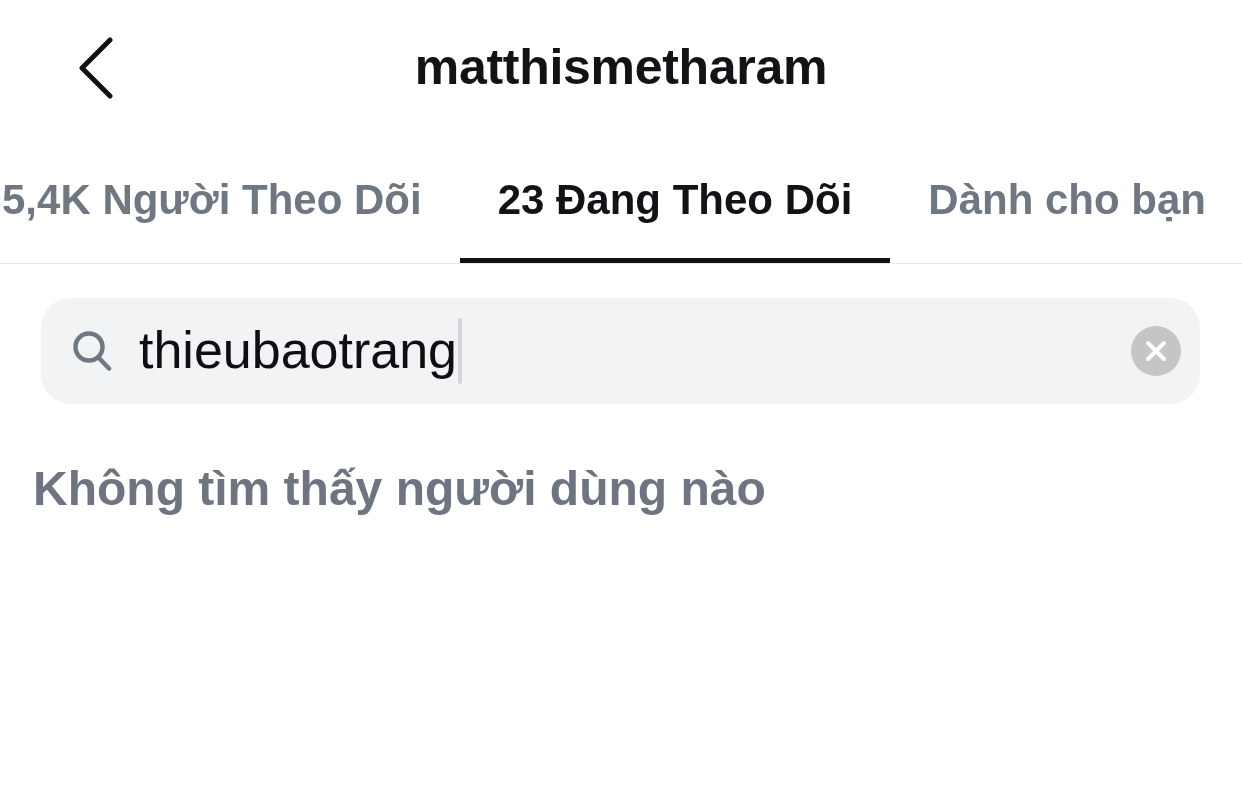 Image resolution: width=1242 pixels, height=786 pixels. Describe the element at coordinates (96, 68) in the screenshot. I see `chevron-left-icon` at that location.